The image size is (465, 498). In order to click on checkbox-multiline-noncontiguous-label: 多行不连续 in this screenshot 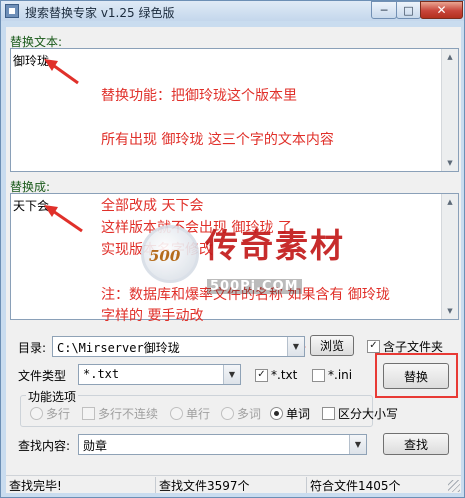, I will do `click(128, 413)`.